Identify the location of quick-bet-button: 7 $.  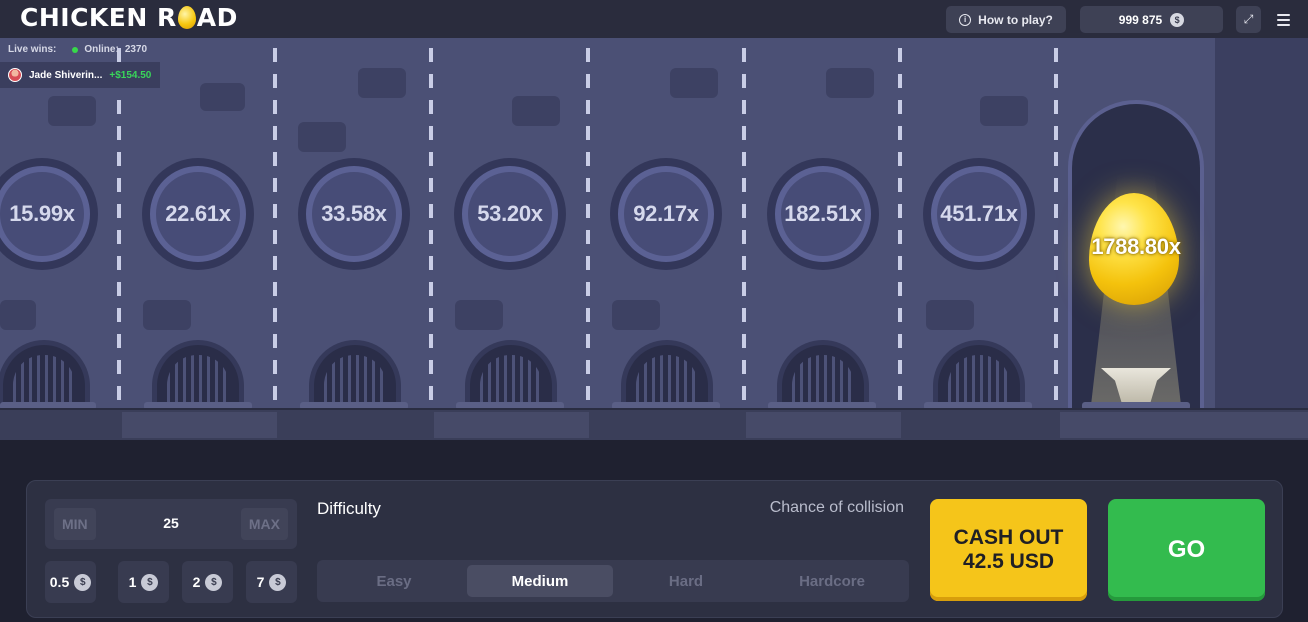
(271, 582).